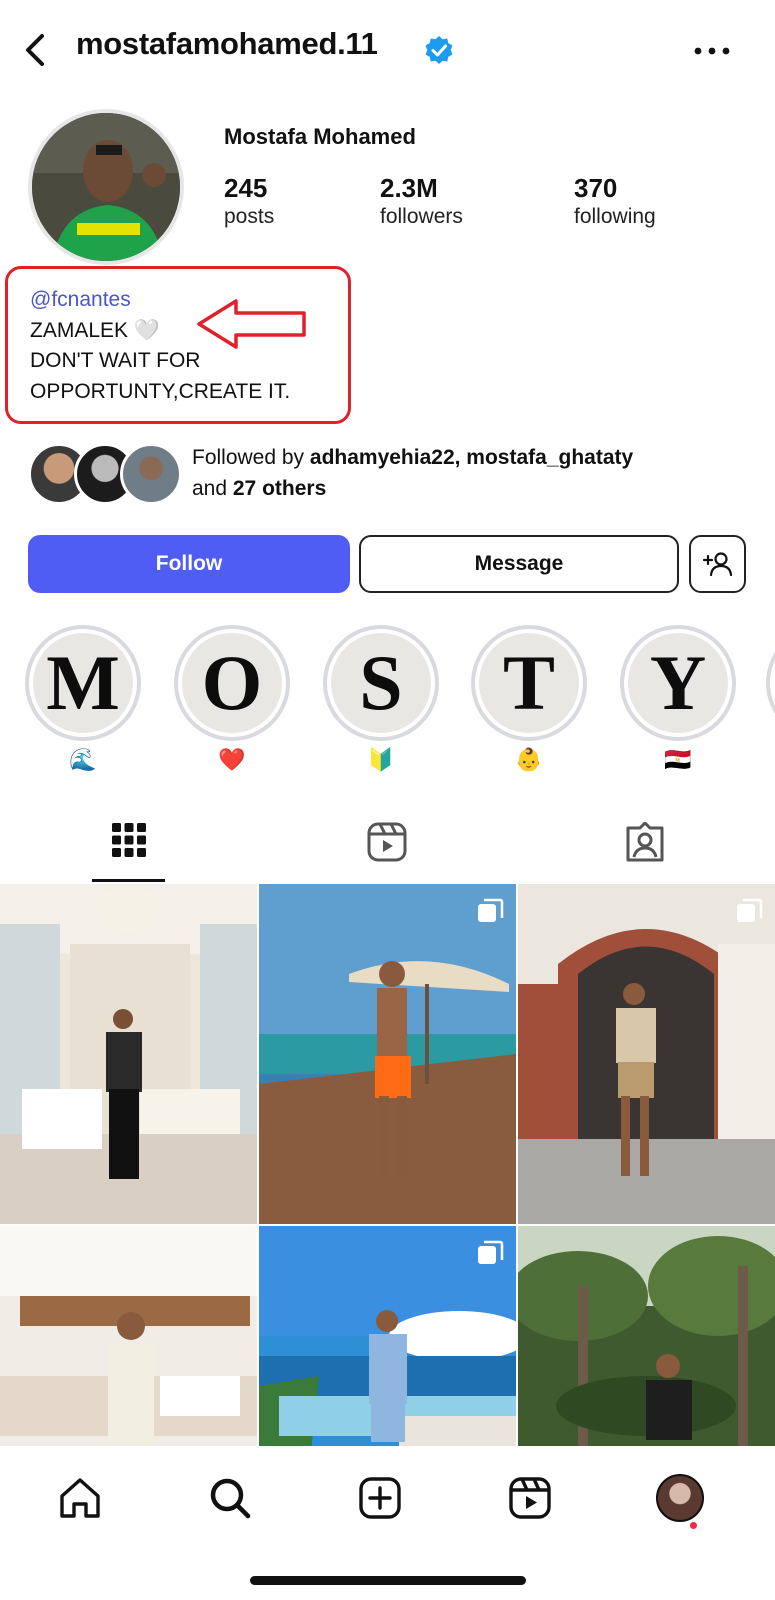  Describe the element at coordinates (128, 880) in the screenshot. I see `active-tab-indicator` at that location.